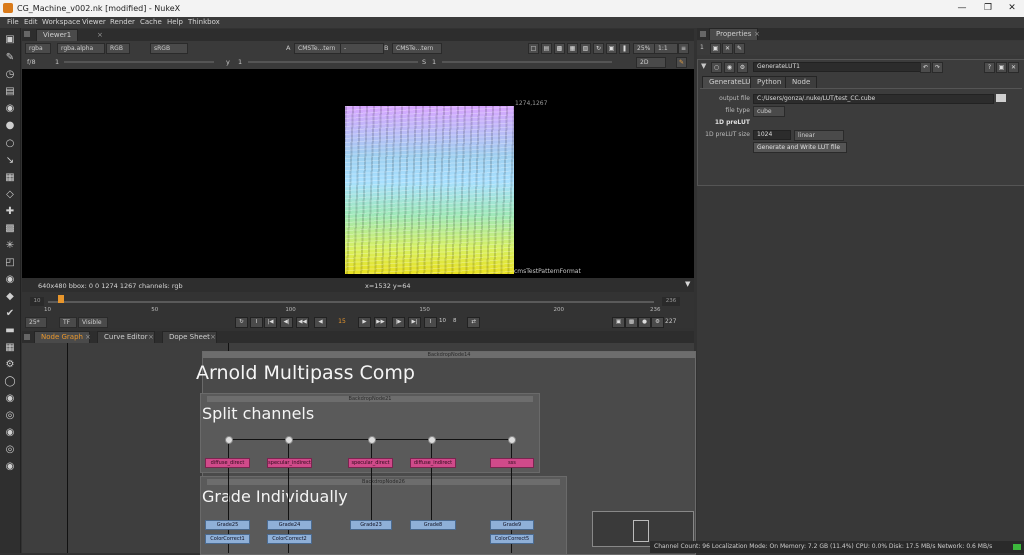  Describe the element at coordinates (873, 99) in the screenshot. I see `output-file-field: C:/Users/gonza/.nuke/LUT/test_CC.cube` at that location.